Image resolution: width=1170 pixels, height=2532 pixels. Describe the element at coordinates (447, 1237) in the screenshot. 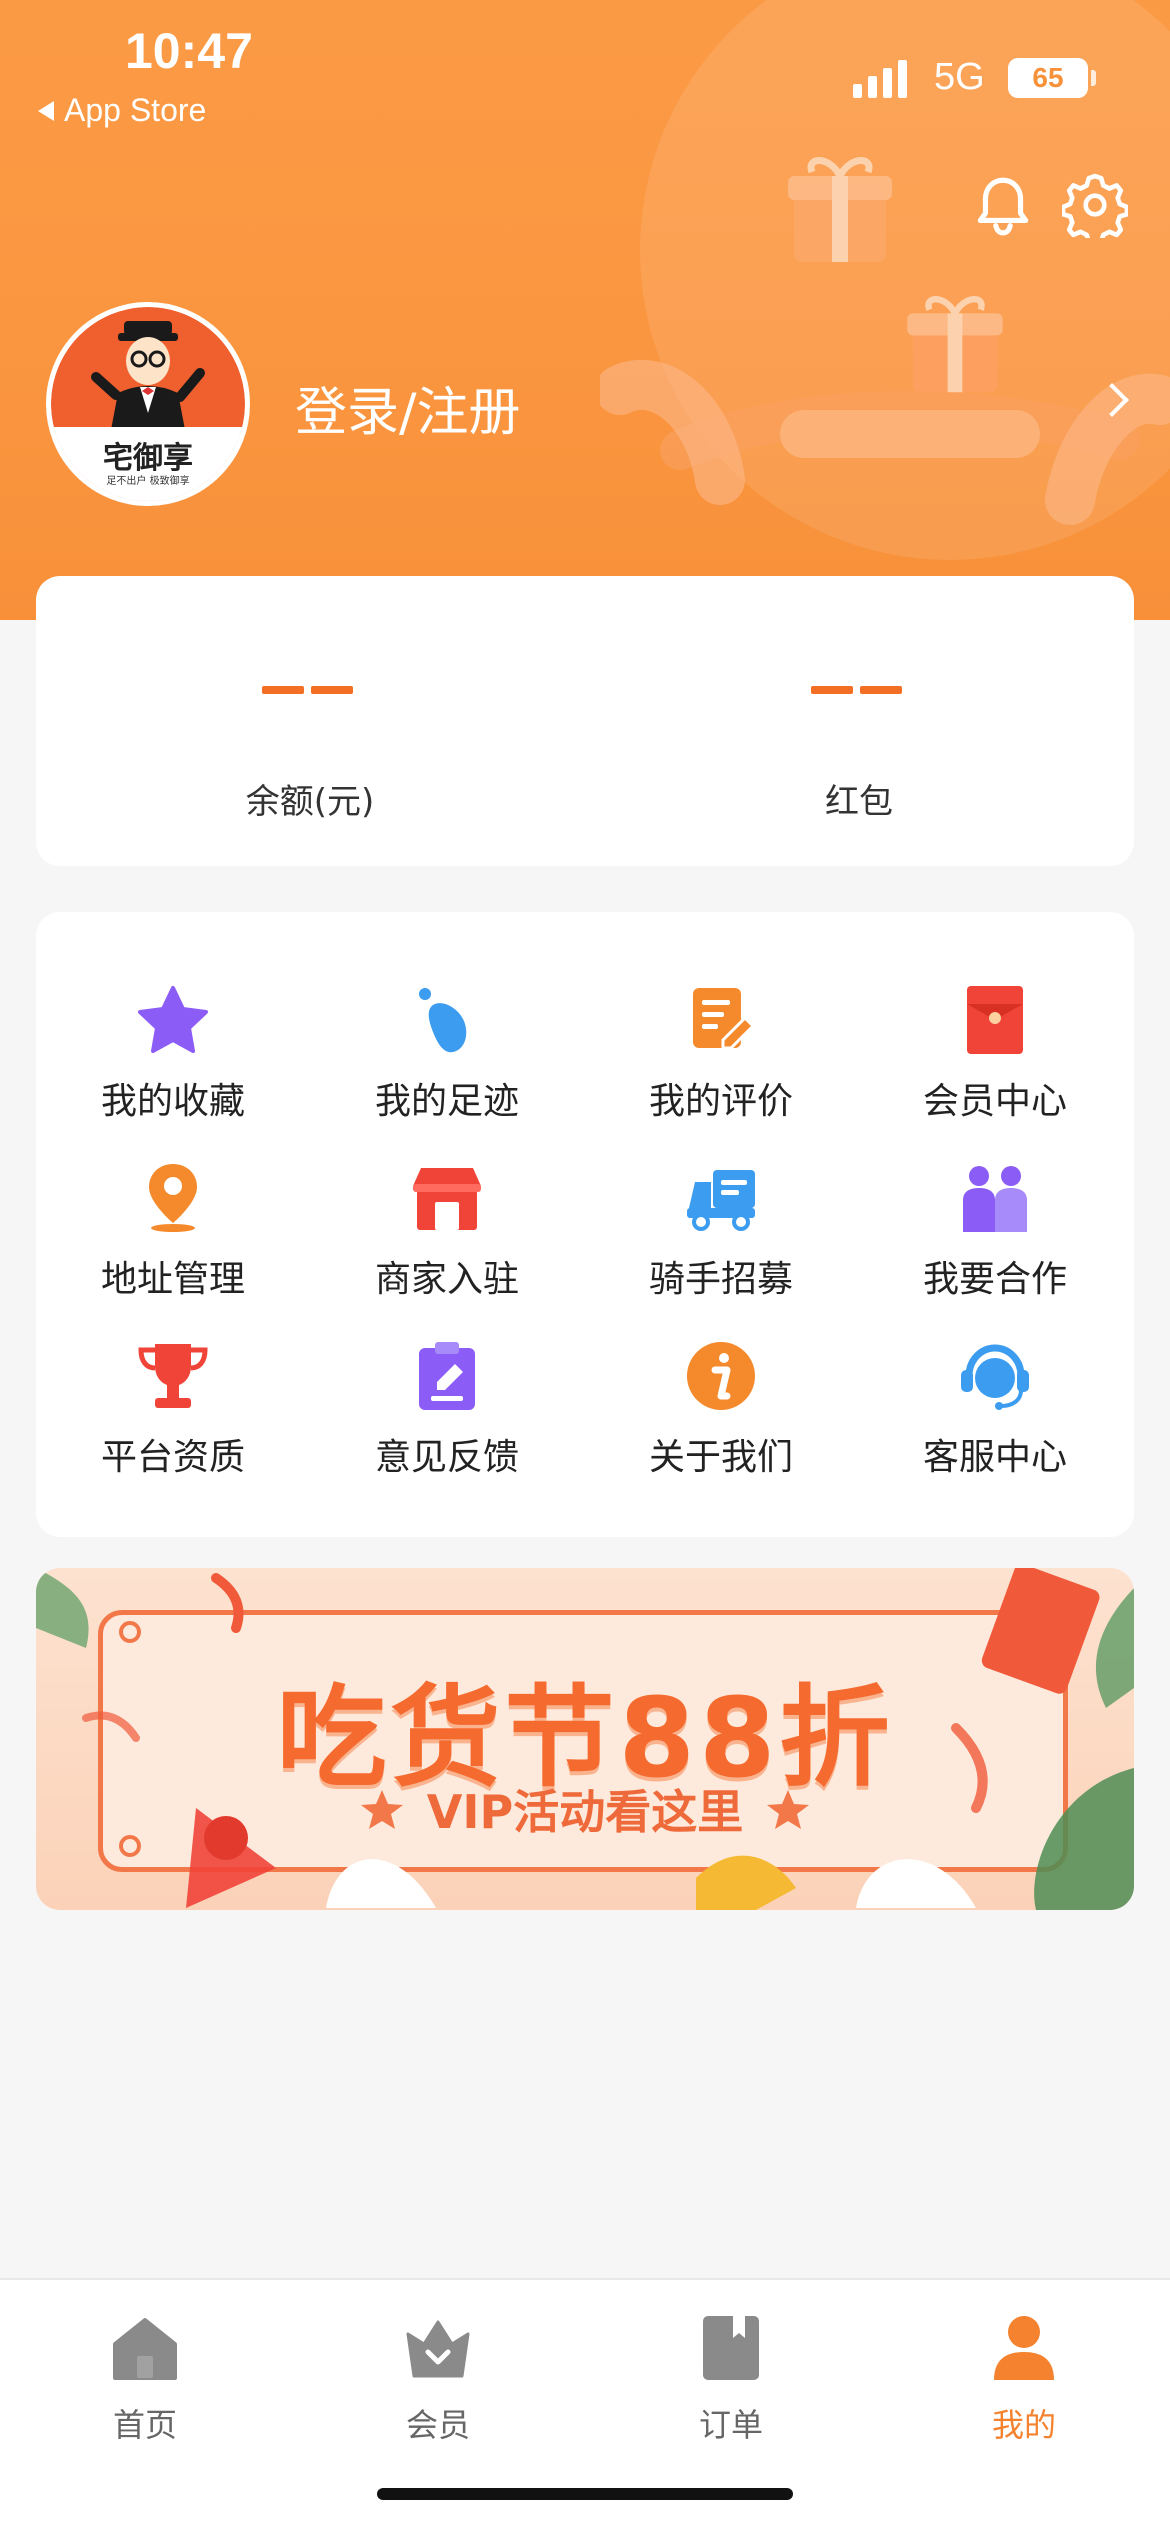

I see `grid-item-merchant-join: 商家入驻` at that location.